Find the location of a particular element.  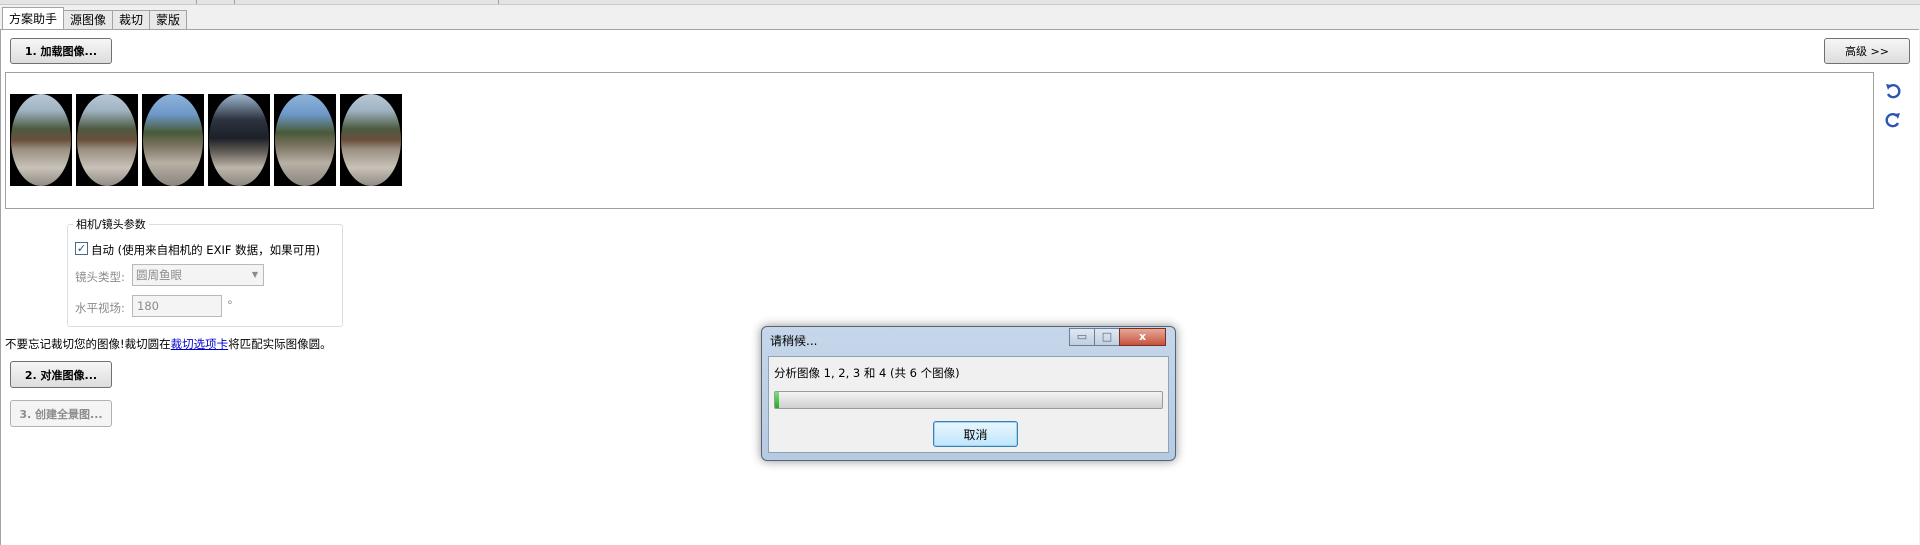

window-top-strip is located at coordinates (960, 2).